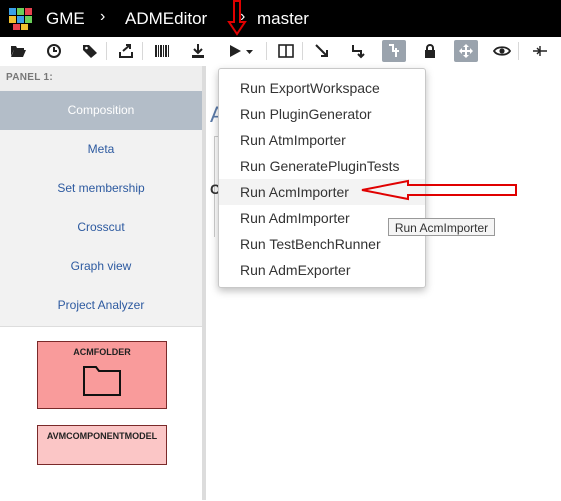 This screenshot has width=561, height=501. I want to click on lock-icon, so click(430, 51).